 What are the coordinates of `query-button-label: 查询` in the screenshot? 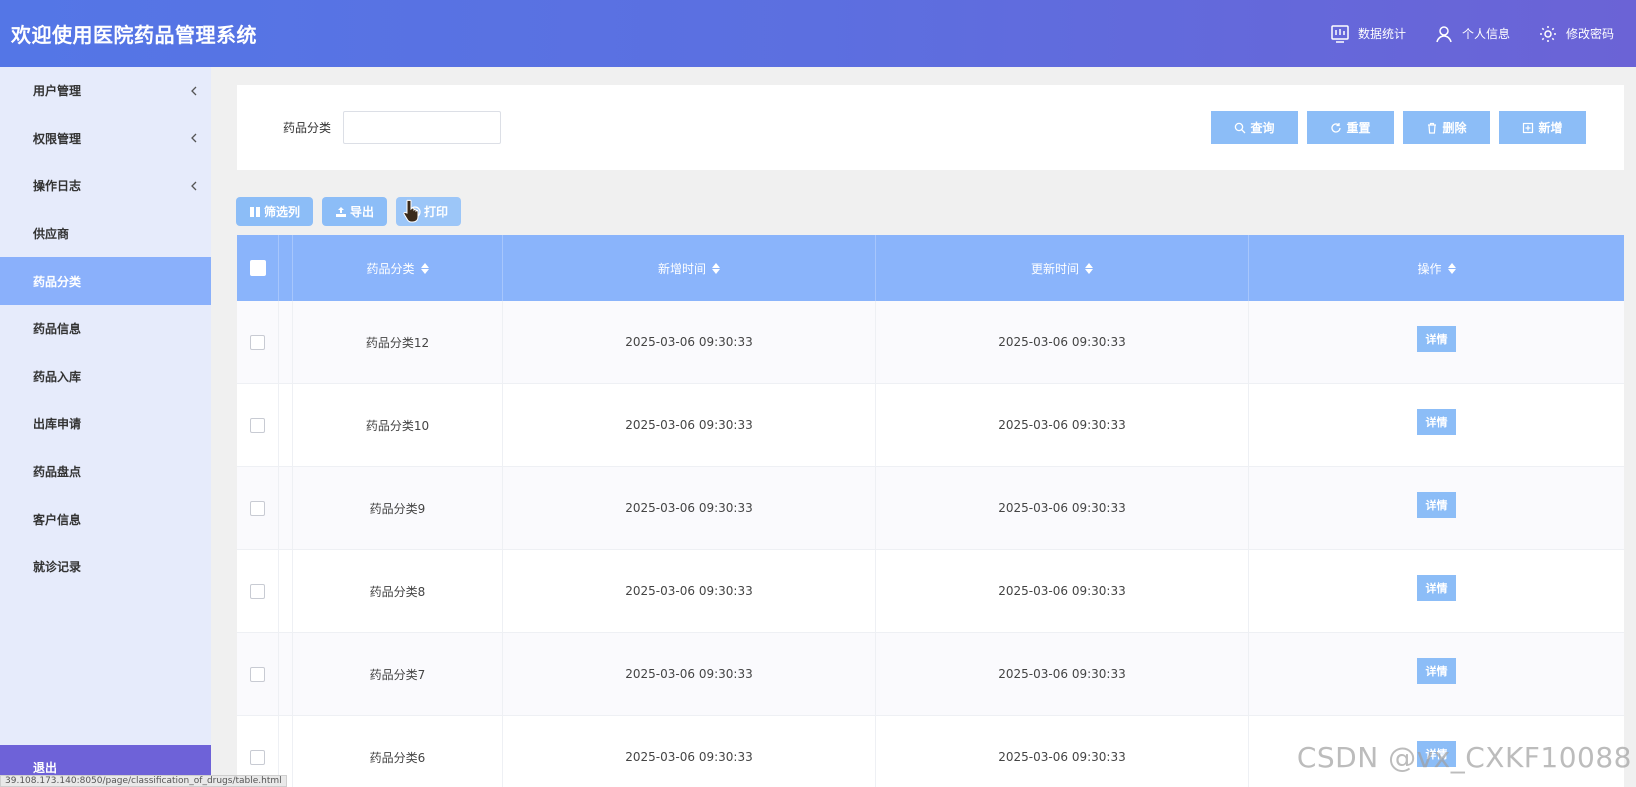 It's located at (1262, 128).